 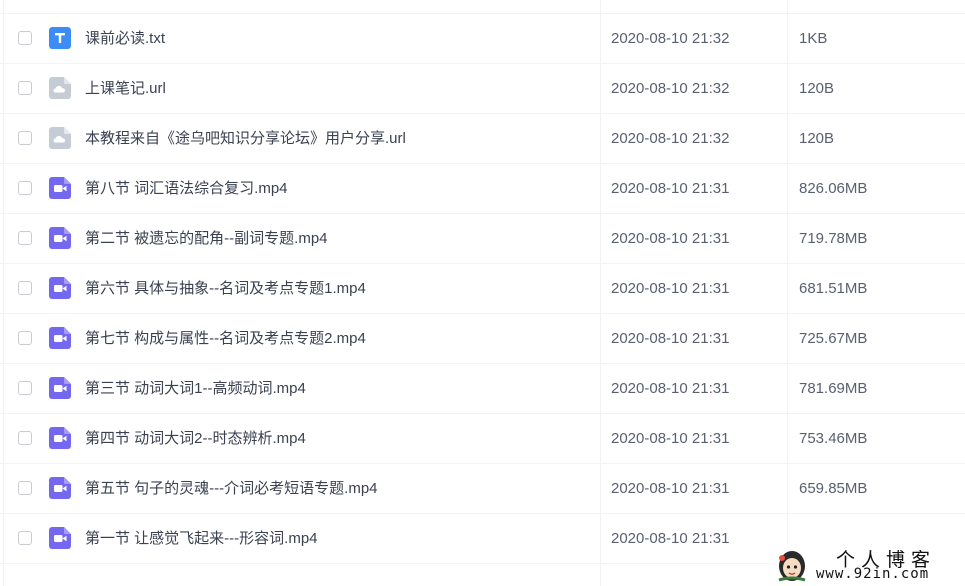 I want to click on file-size: 659.85MB, so click(x=833, y=488).